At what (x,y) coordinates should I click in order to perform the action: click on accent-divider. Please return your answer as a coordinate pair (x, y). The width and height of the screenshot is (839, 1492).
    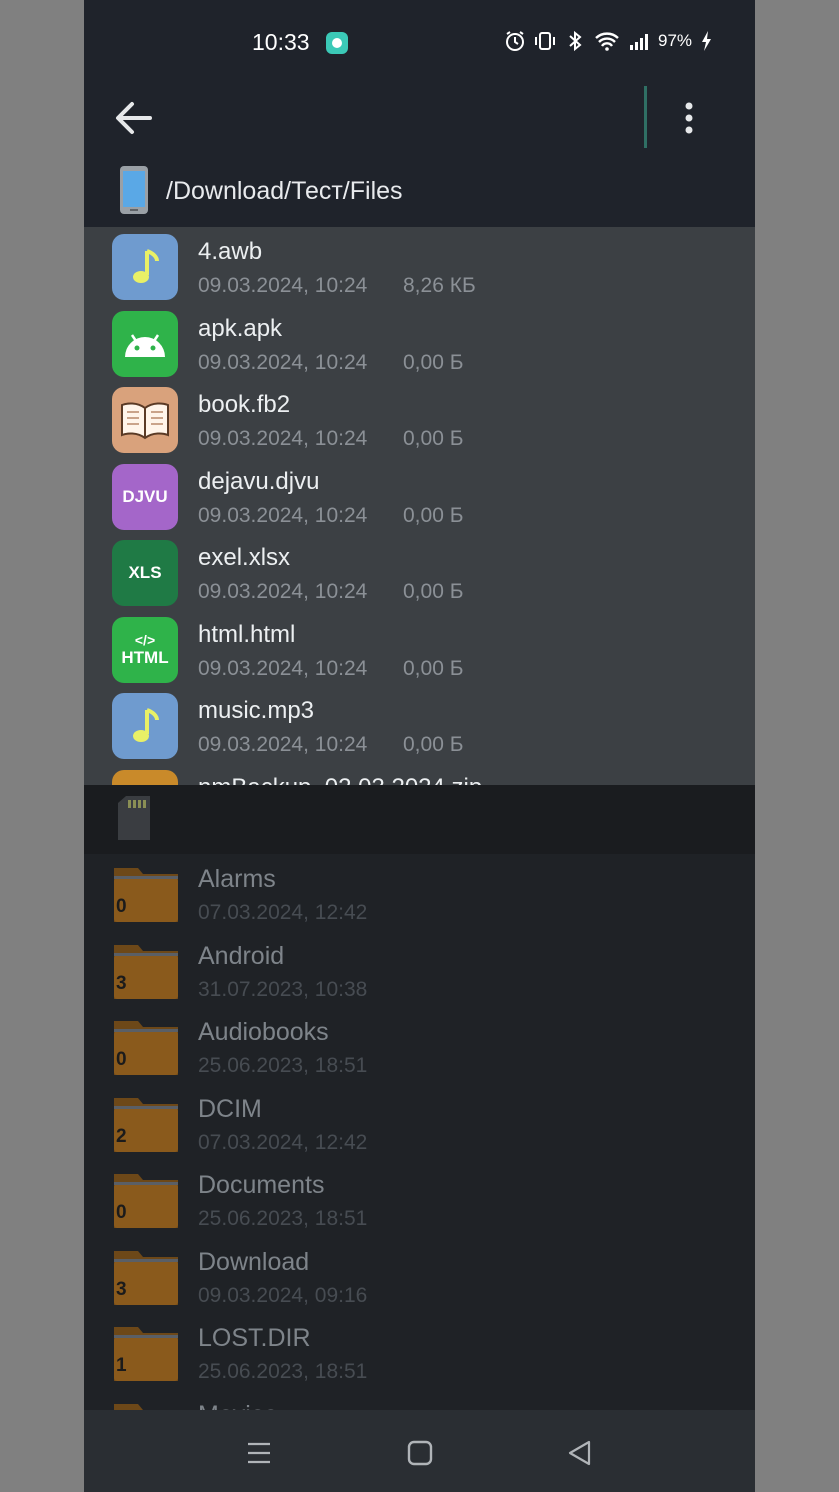
    Looking at the image, I should click on (645, 117).